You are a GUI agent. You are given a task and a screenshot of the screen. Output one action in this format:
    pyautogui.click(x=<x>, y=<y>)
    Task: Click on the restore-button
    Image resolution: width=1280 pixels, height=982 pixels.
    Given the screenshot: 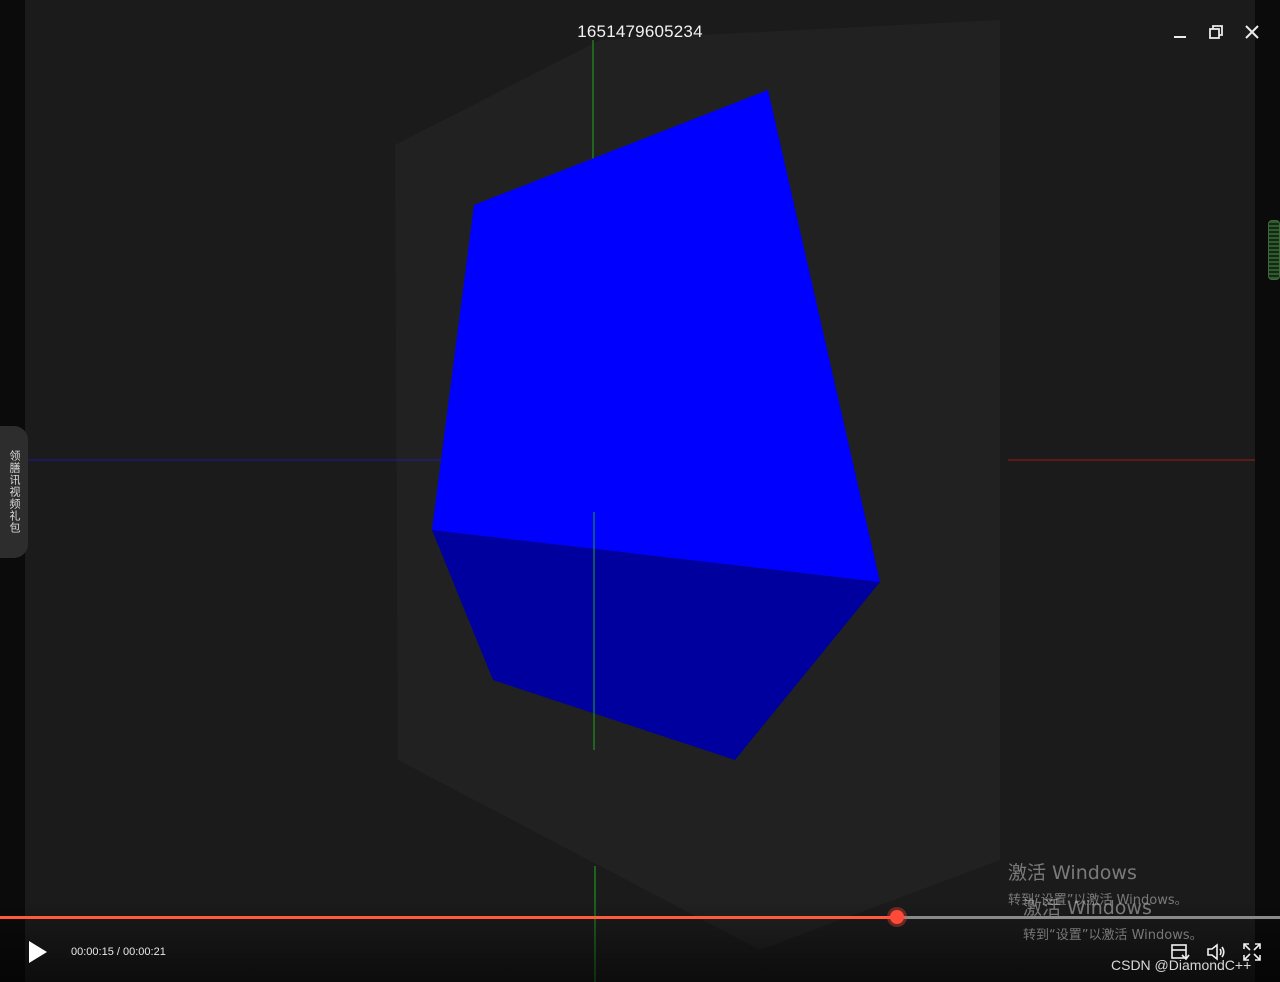 What is the action you would take?
    pyautogui.click(x=1216, y=32)
    